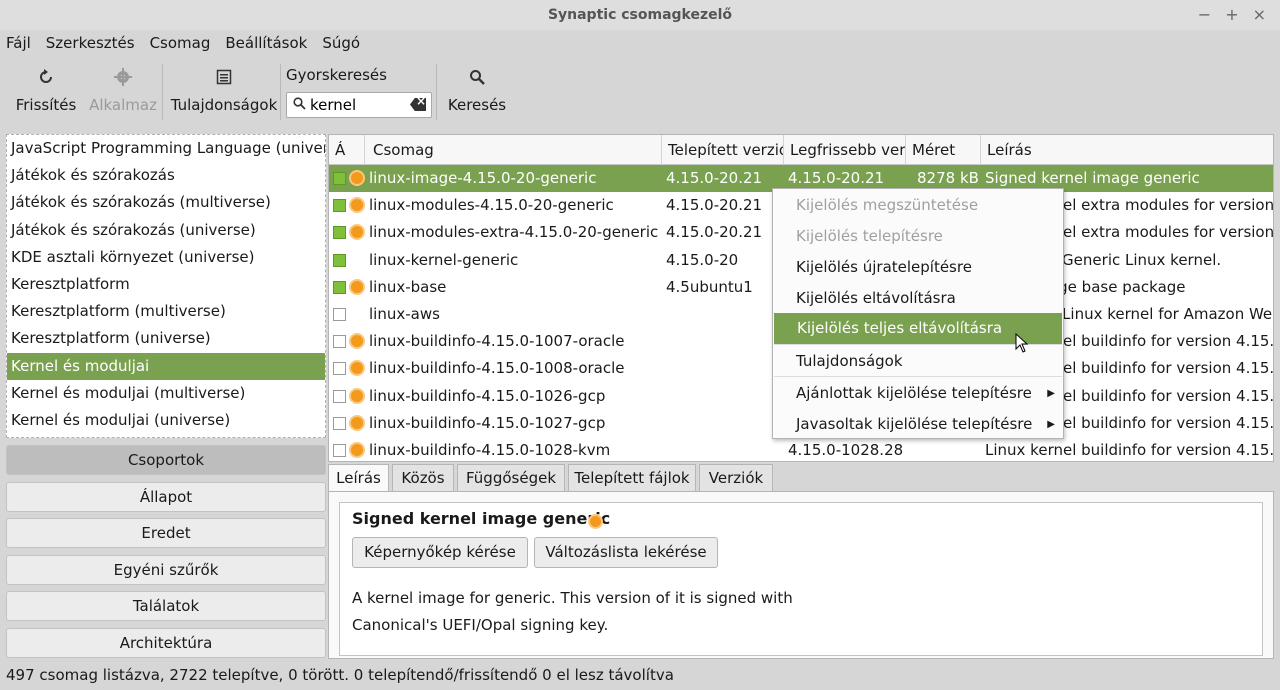 This screenshot has width=1280, height=690. I want to click on filter-button: Architektúra, so click(166, 643).